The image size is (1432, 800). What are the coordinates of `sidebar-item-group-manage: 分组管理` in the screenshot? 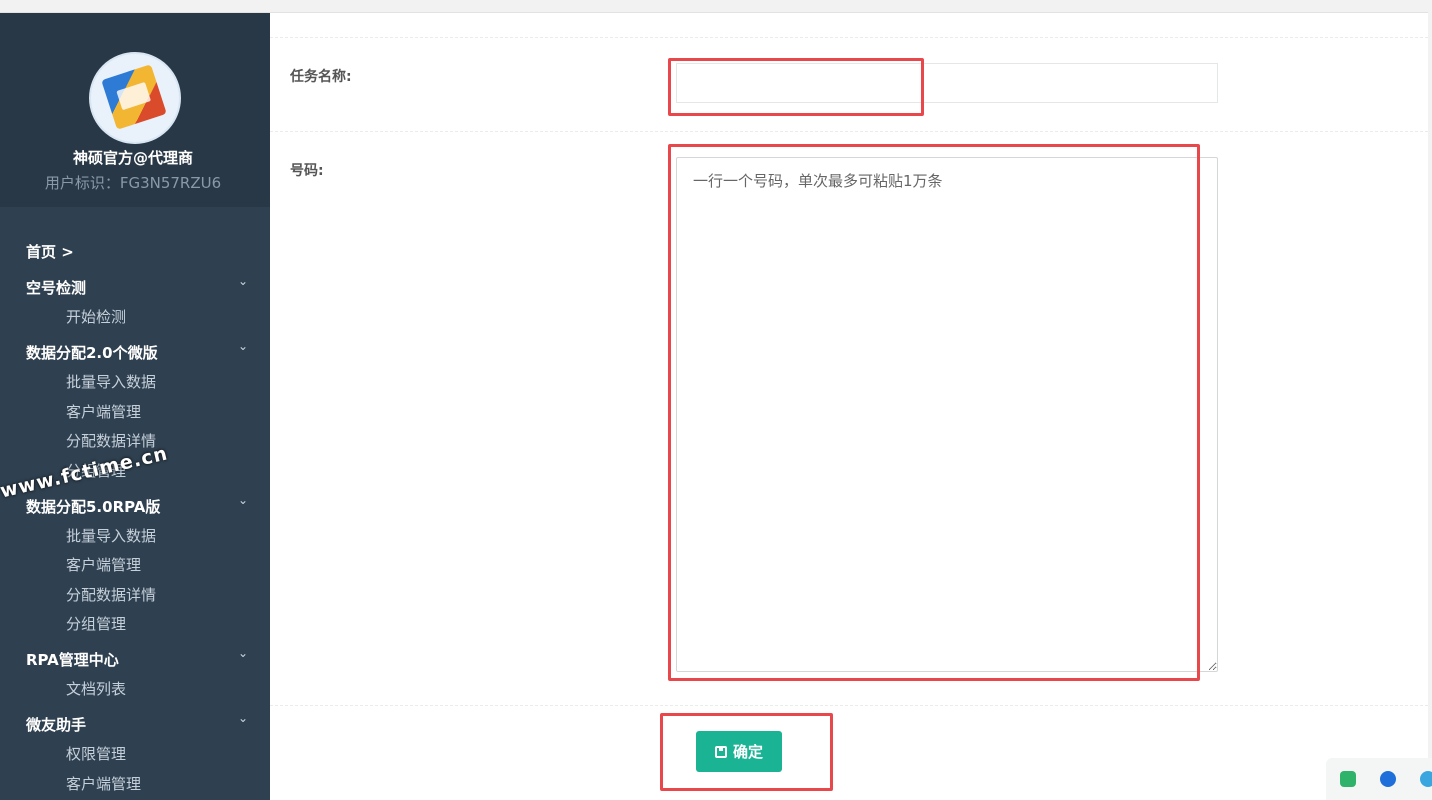 It's located at (96, 623).